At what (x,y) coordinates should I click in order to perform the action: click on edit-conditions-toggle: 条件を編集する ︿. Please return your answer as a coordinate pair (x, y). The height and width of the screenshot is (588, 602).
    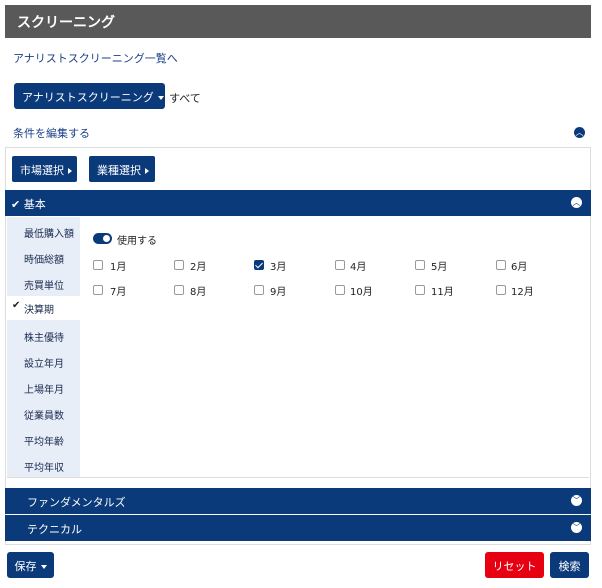
    Looking at the image, I should click on (298, 134).